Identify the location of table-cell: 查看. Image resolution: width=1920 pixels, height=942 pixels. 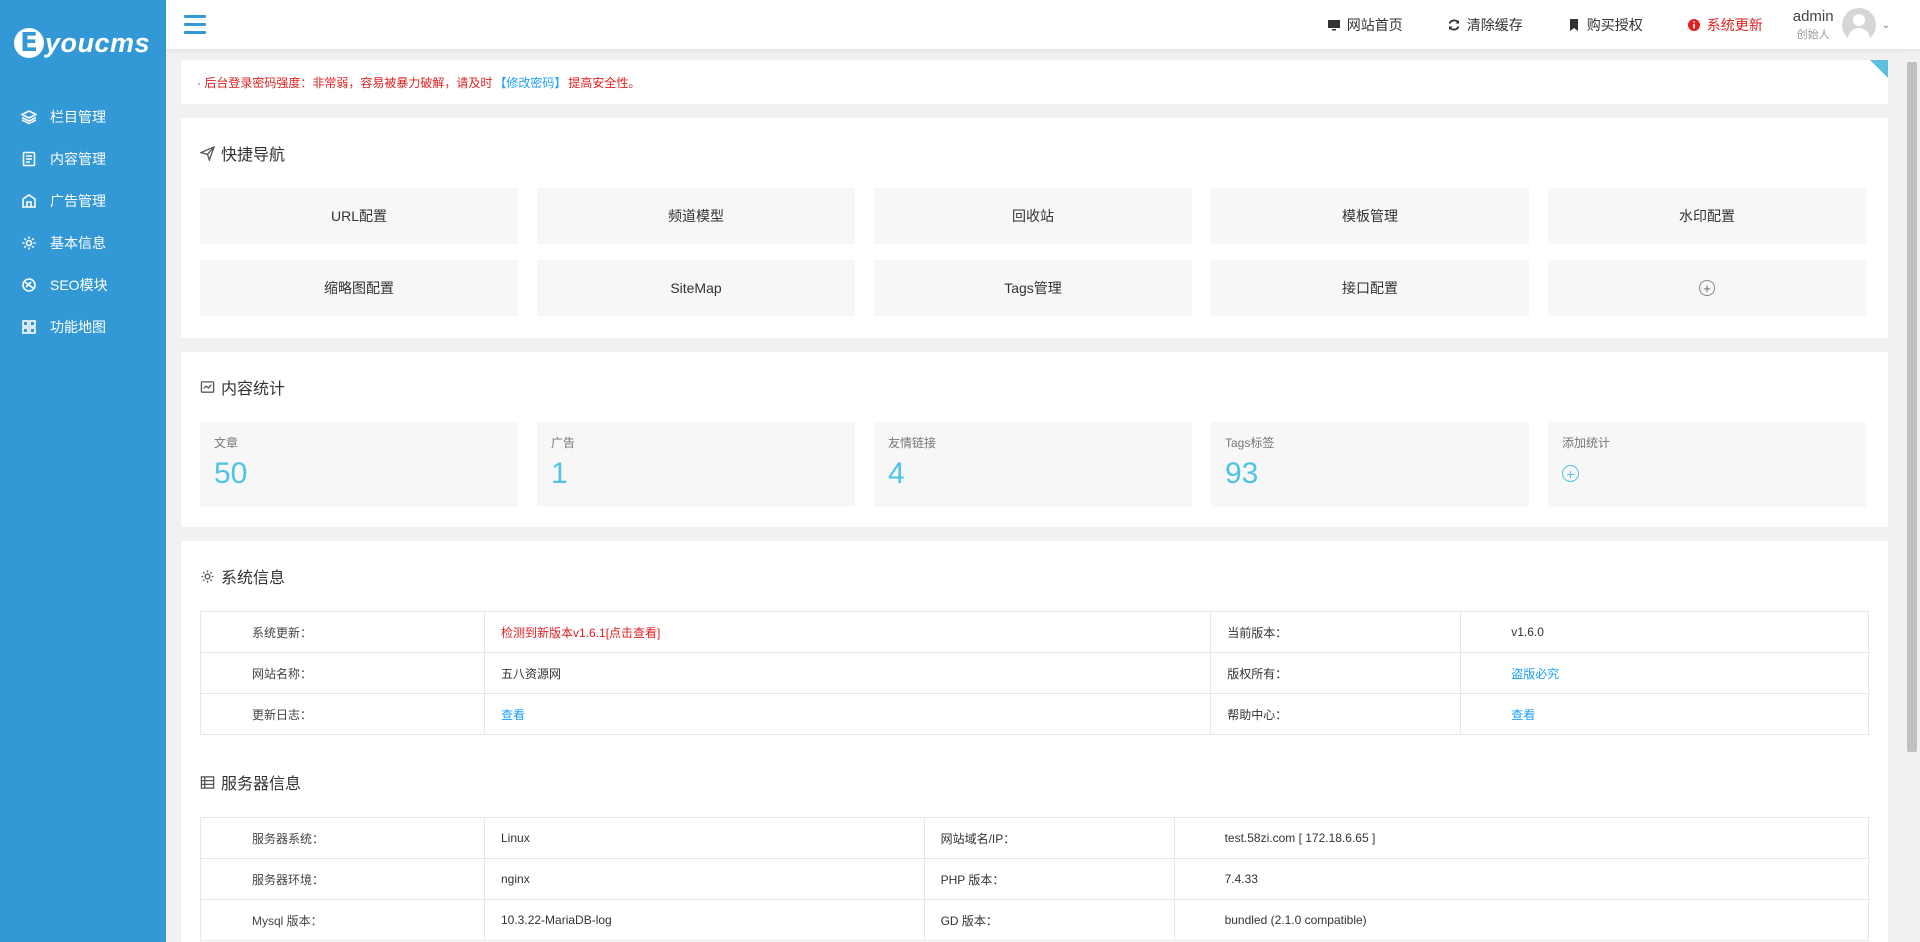
(847, 714).